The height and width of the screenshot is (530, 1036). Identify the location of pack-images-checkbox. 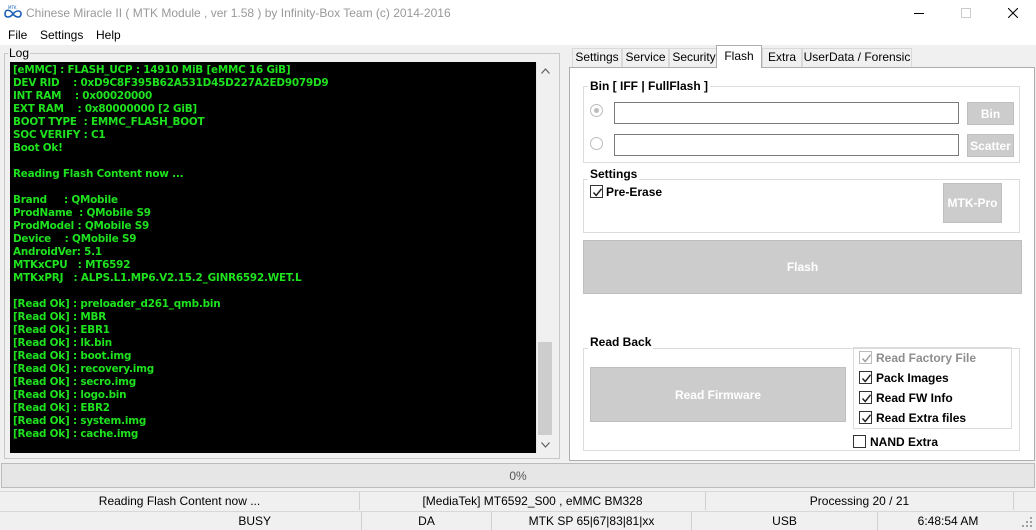
(865, 377).